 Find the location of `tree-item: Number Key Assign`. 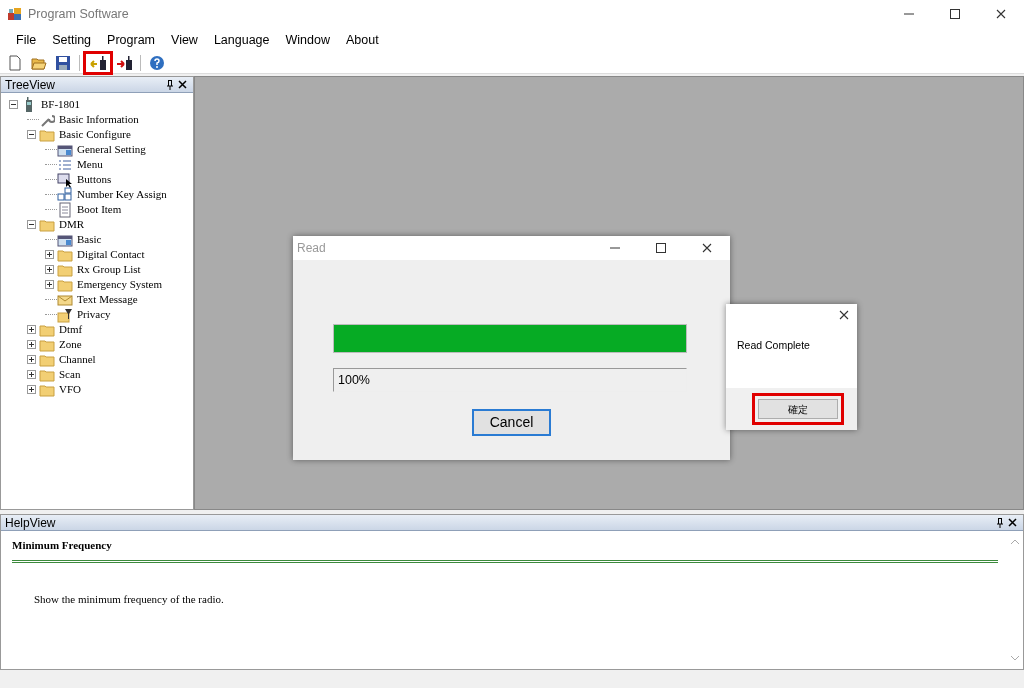

tree-item: Number Key Assign is located at coordinates (122, 194).